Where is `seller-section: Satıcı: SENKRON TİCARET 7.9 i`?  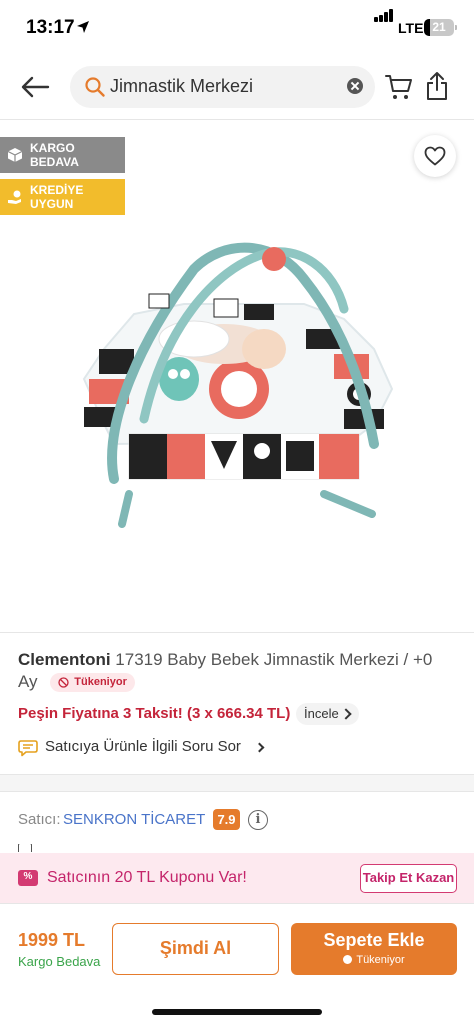 seller-section: Satıcı: SENKRON TİCARET 7.9 i is located at coordinates (237, 822).